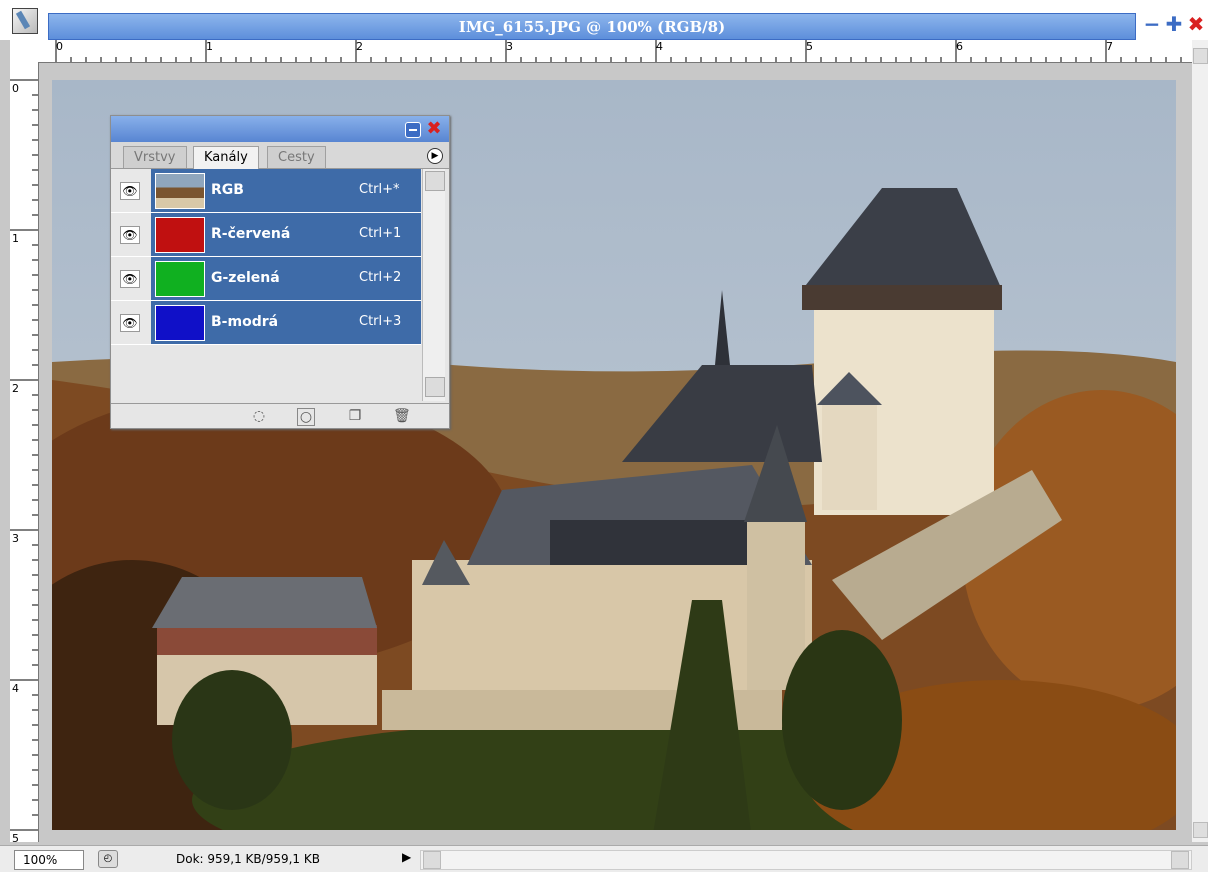 This screenshot has height=872, width=1208. Describe the element at coordinates (108, 859) in the screenshot. I see `status-preview-icon: ◴` at that location.